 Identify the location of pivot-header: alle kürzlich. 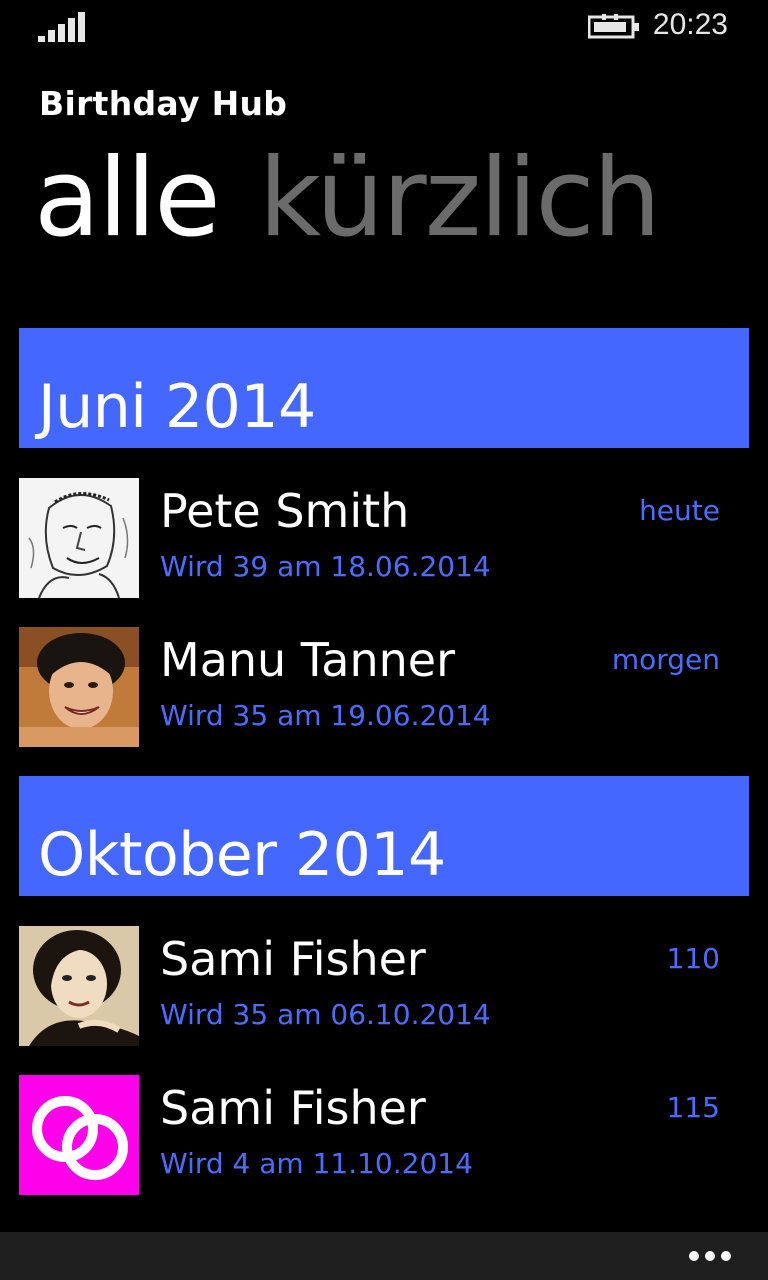
(366, 199).